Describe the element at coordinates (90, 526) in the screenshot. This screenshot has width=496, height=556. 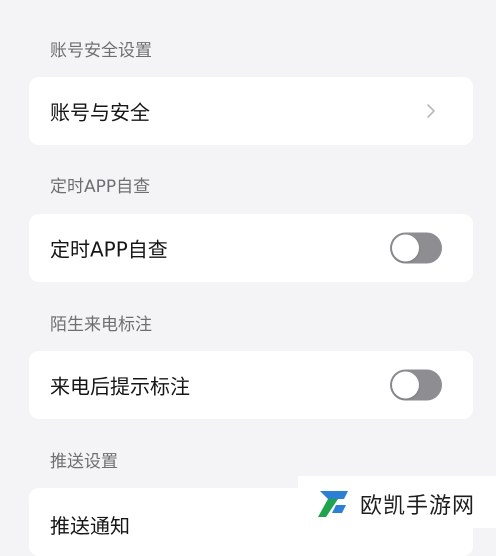
I see `push-notification-row-label: 推送通知` at that location.